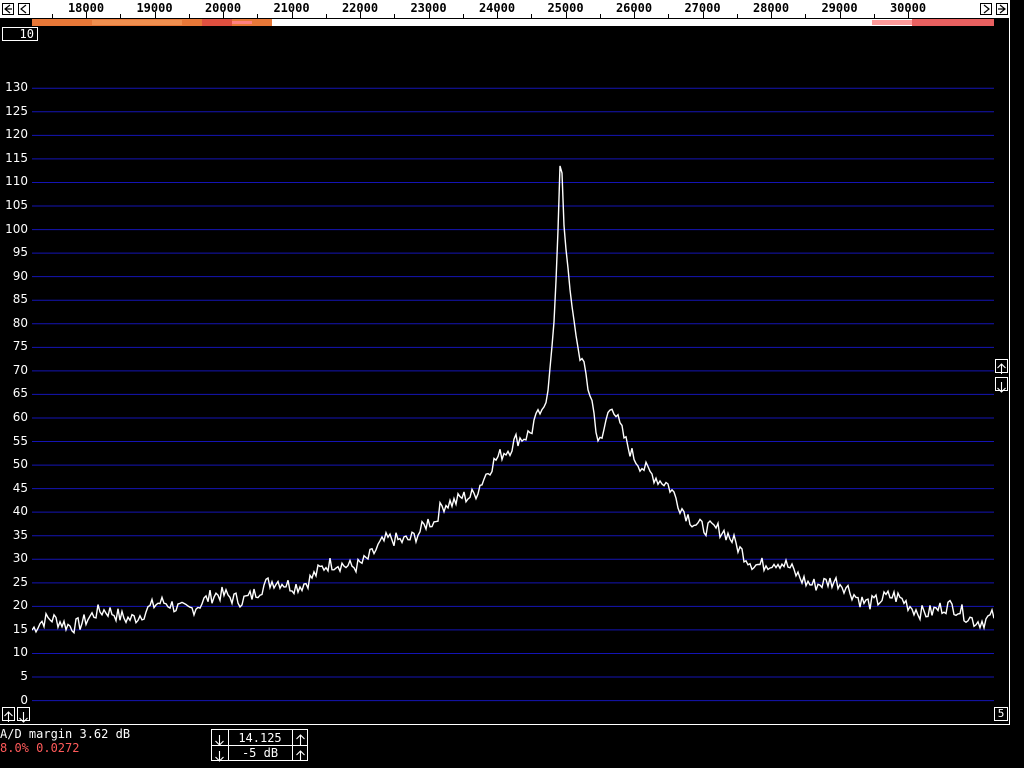  What do you see at coordinates (16, 228) in the screenshot?
I see `y-axis-label: 100` at bounding box center [16, 228].